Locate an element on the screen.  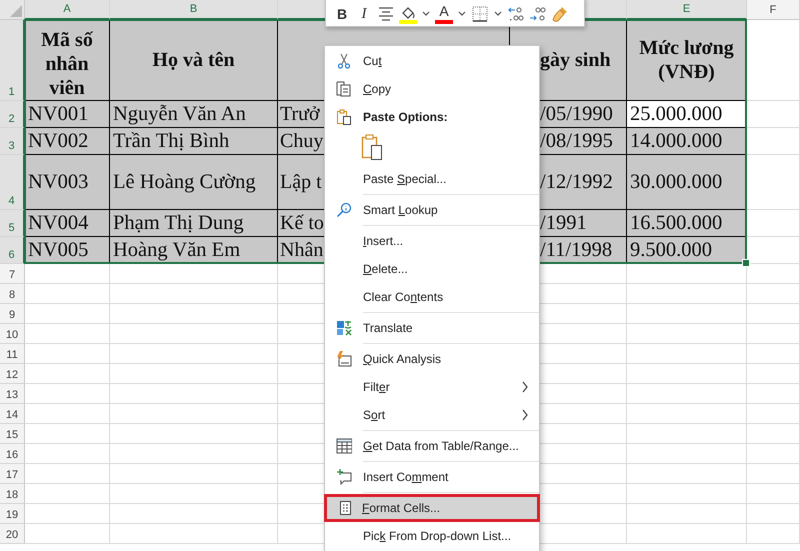
row-header: 4 is located at coordinates (12, 182).